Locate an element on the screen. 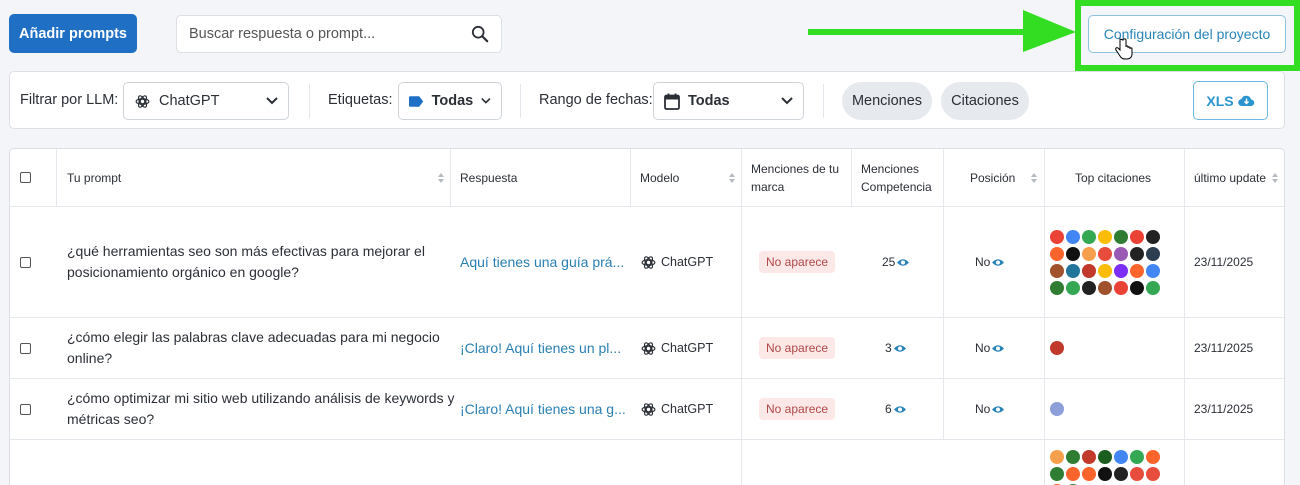  mentions-toggle: Menciones is located at coordinates (887, 101).